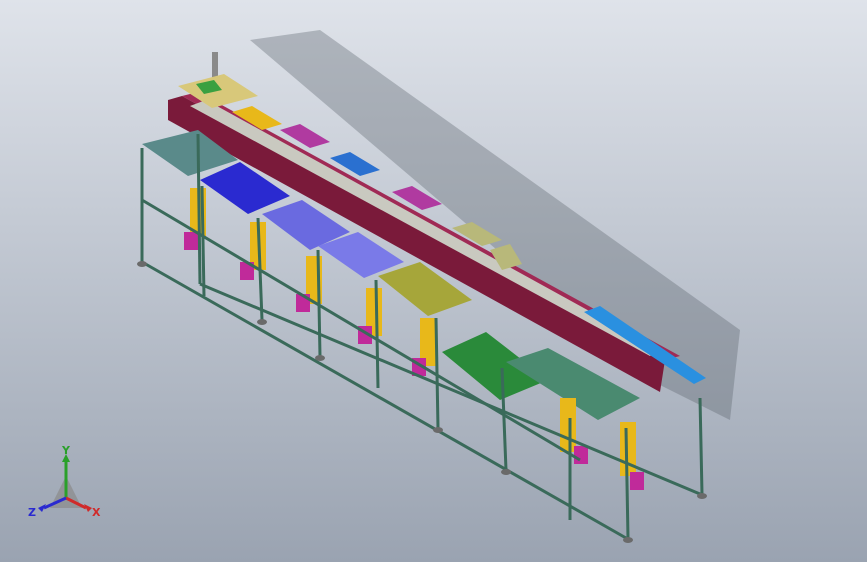  What do you see at coordinates (32, 512) in the screenshot?
I see `z-axis-label: Z` at bounding box center [32, 512].